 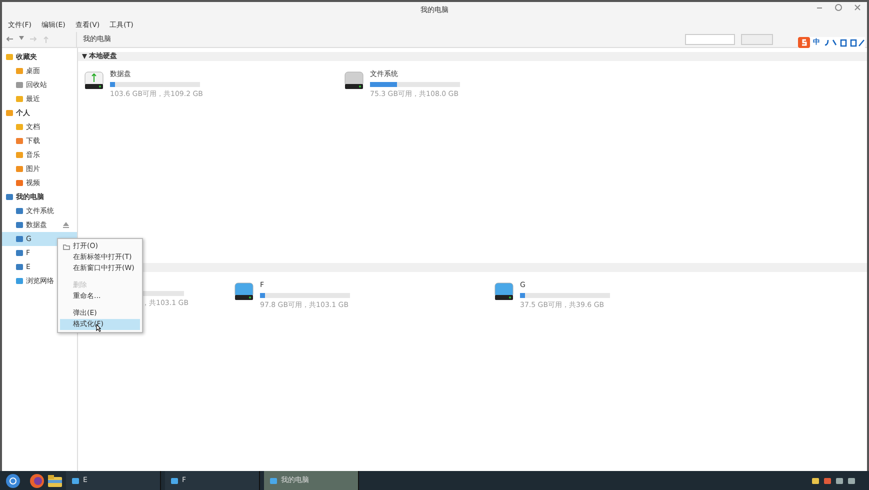 I want to click on ime-logo-icon, so click(x=804, y=42).